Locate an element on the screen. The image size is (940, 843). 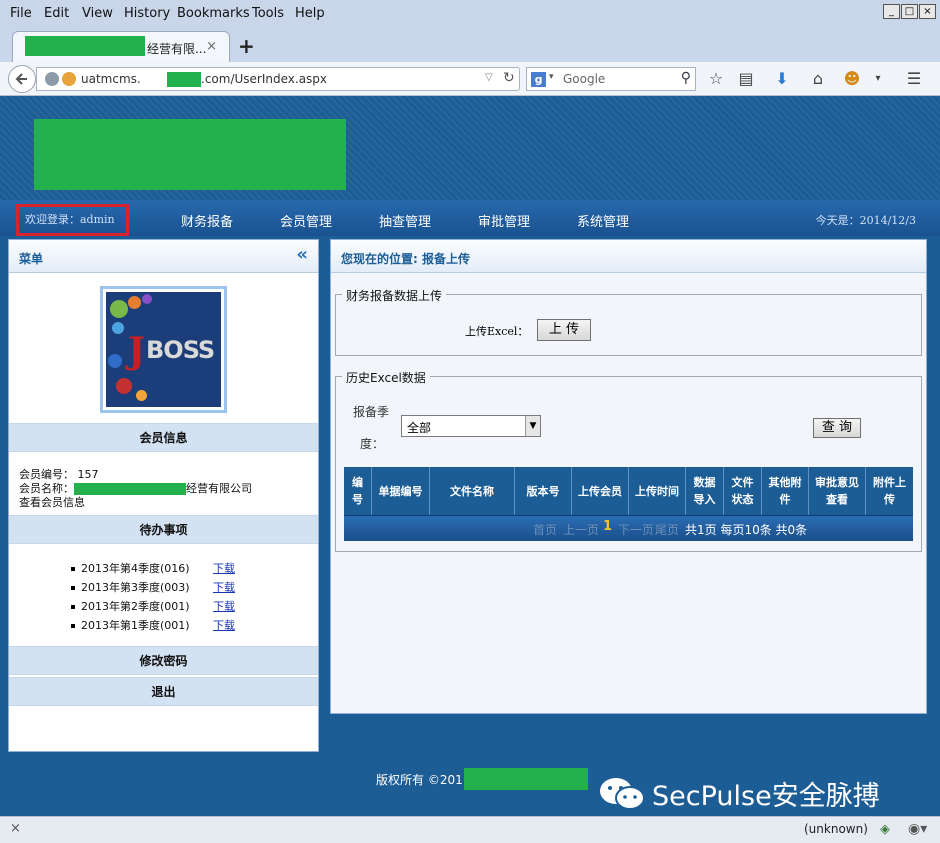
todo-item: 2013年第1季度(001) 下载 is located at coordinates (153, 625).